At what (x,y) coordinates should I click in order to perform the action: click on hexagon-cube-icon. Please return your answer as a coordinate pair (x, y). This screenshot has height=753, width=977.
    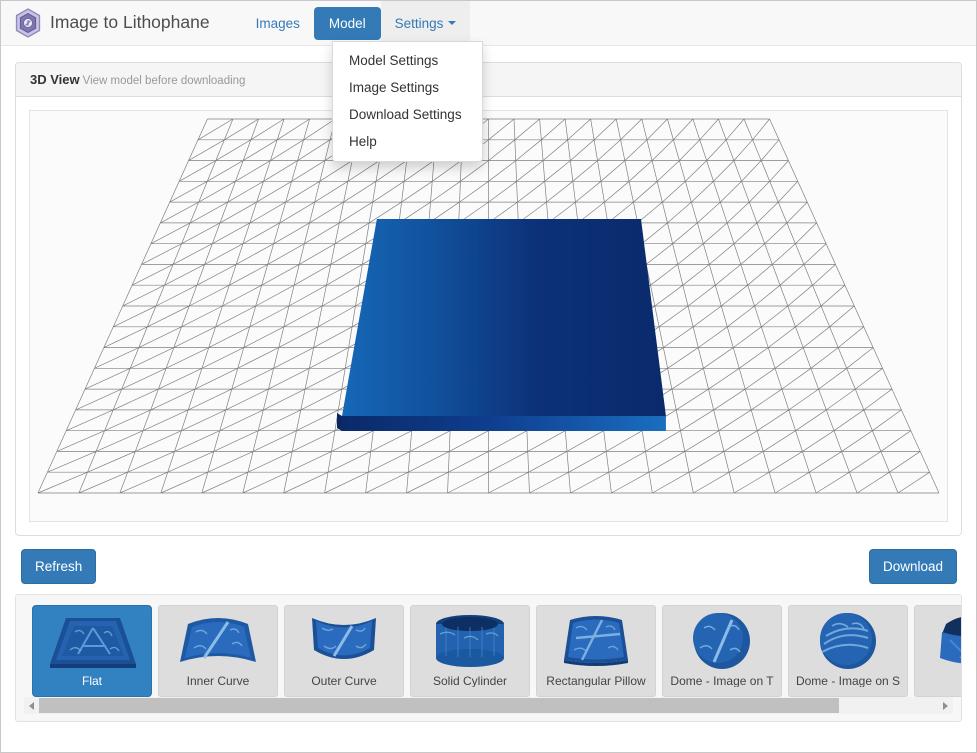
    Looking at the image, I should click on (28, 23).